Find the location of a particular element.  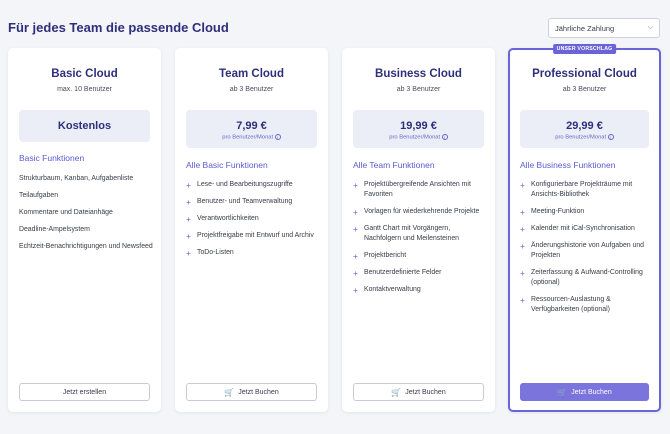

feature-item: Kommentare und Dateianhäge is located at coordinates (66, 212).